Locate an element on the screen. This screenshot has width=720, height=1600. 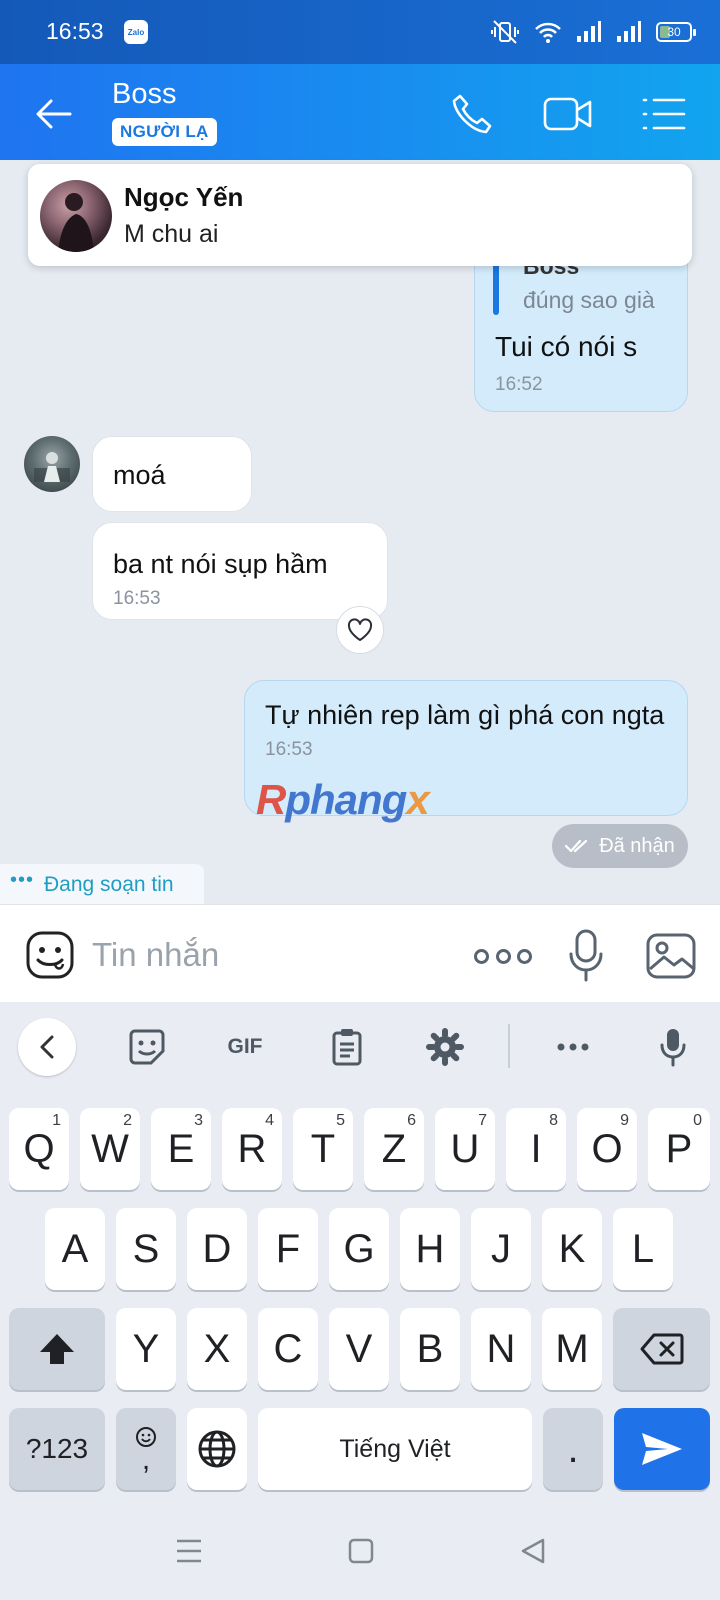
key-p: P0 is located at coordinates (679, 1149).